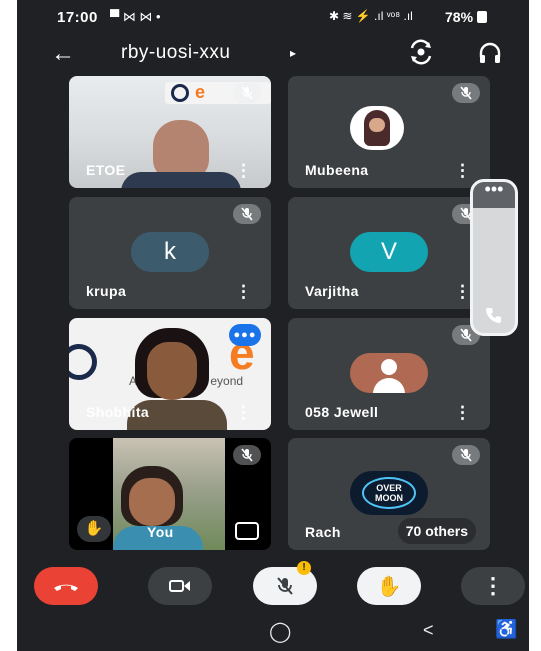  What do you see at coordinates (490, 53) in the screenshot?
I see `headphones-icon` at bounding box center [490, 53].